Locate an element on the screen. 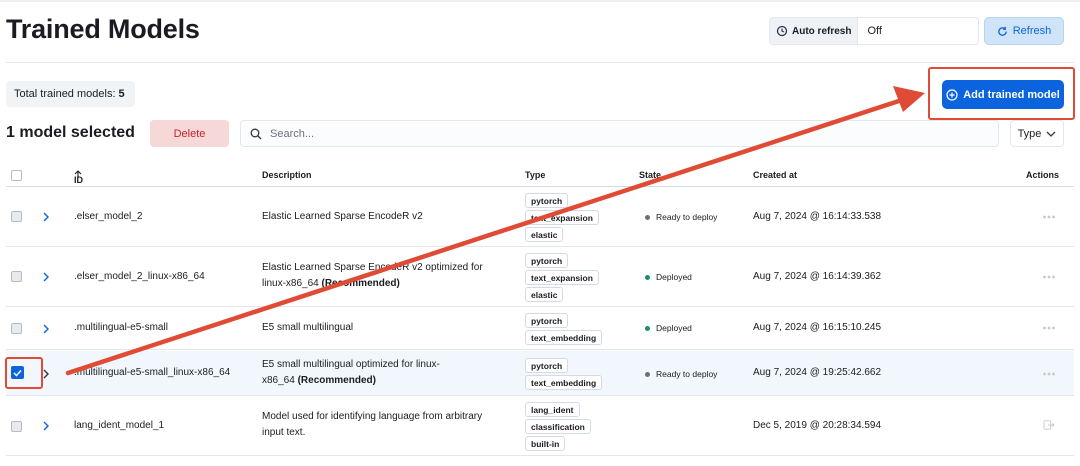 The height and width of the screenshot is (466, 1080). header-state: State is located at coordinates (650, 175).